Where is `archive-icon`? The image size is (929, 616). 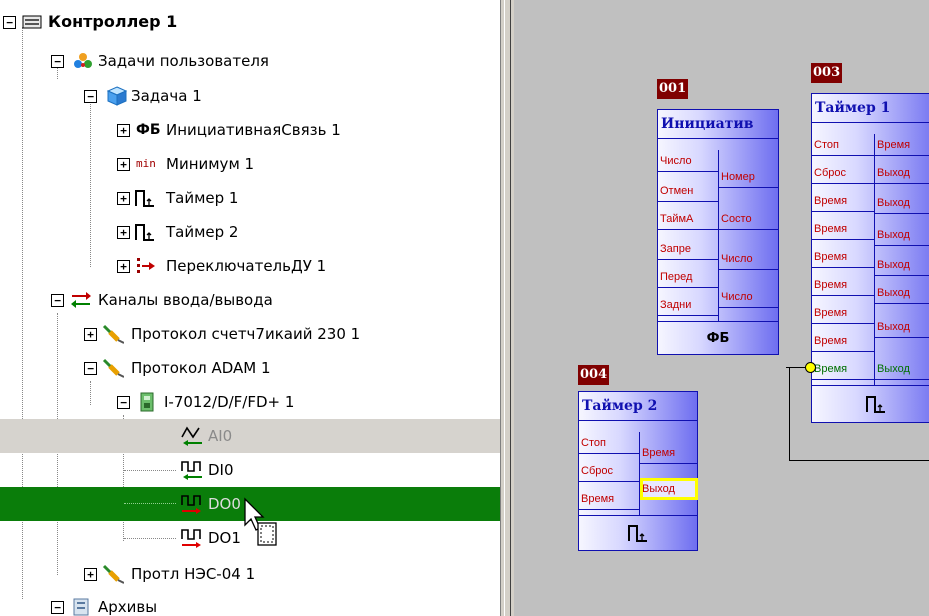 archive-icon is located at coordinates (81, 606).